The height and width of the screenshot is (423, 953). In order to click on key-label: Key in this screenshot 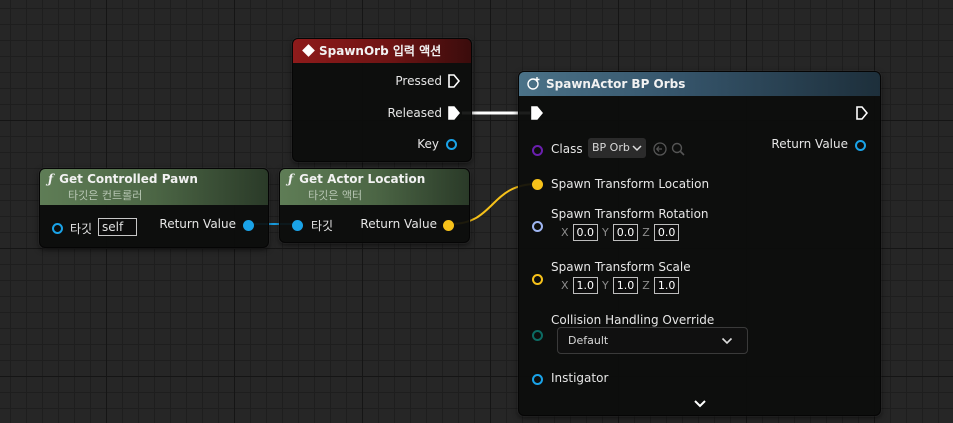, I will do `click(428, 144)`.